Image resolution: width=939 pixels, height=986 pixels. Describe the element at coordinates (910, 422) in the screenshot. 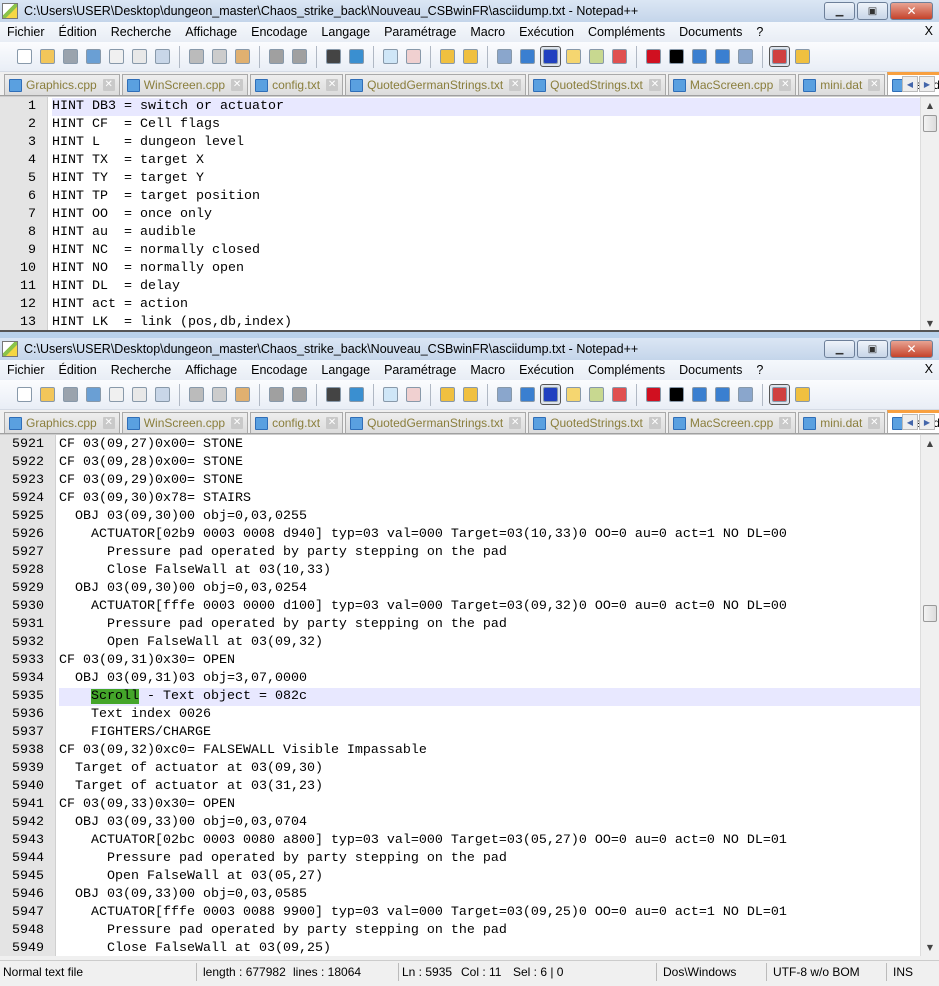

I see `tab-scroll-left-icon: ◀` at that location.